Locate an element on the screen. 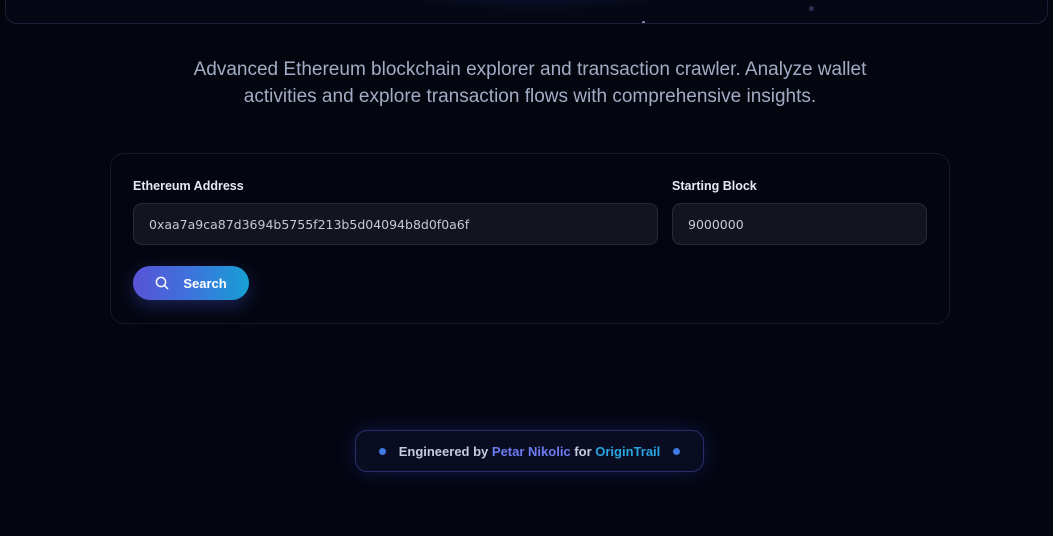  starting-block-value: 9000000 is located at coordinates (716, 224).